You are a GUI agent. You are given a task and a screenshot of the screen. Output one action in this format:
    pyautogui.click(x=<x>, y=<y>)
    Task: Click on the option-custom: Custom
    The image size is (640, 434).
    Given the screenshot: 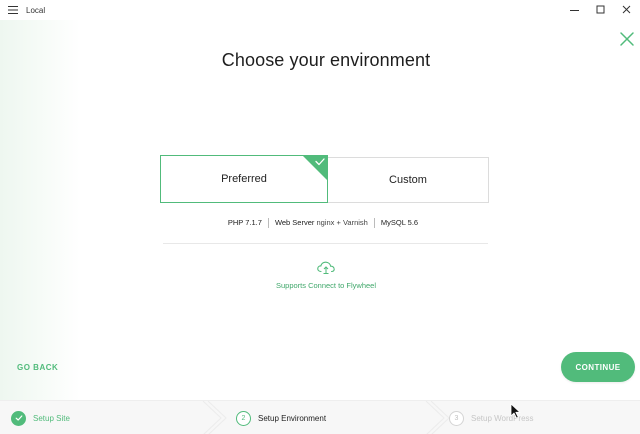 What is the action you would take?
    pyautogui.click(x=408, y=180)
    